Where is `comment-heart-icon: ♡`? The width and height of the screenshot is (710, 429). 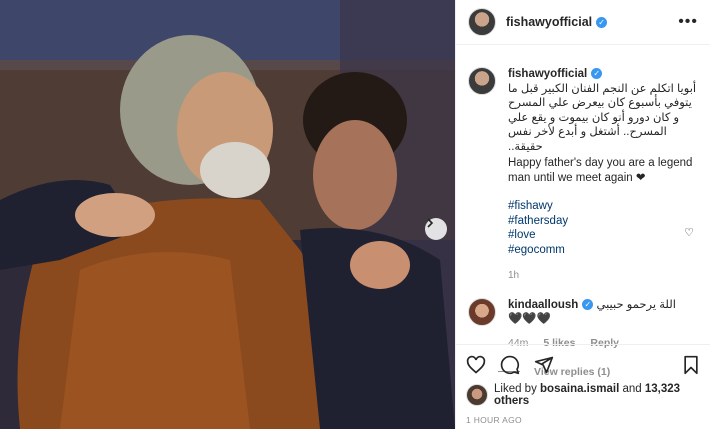 comment-heart-icon: ♡ is located at coordinates (689, 232).